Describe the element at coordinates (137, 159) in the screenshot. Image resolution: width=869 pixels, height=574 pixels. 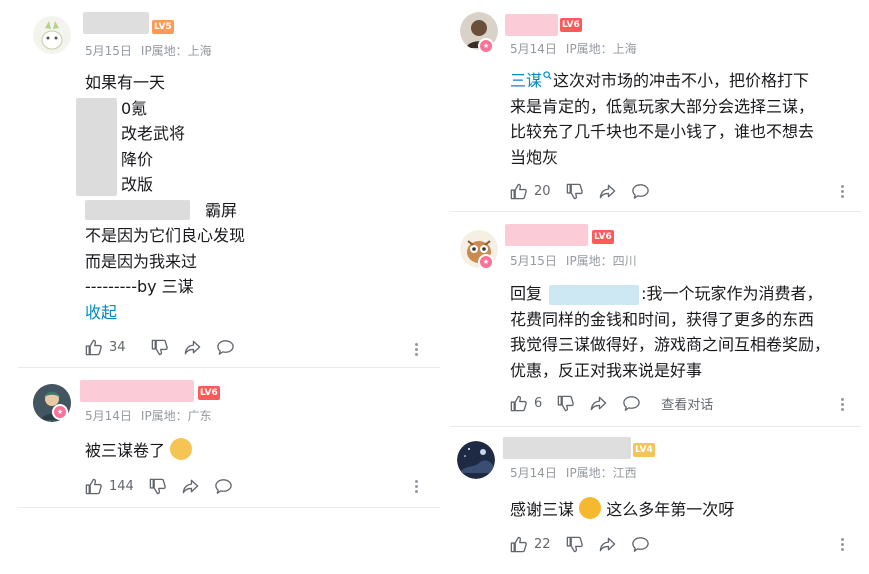
I see `text-line: 降价` at that location.